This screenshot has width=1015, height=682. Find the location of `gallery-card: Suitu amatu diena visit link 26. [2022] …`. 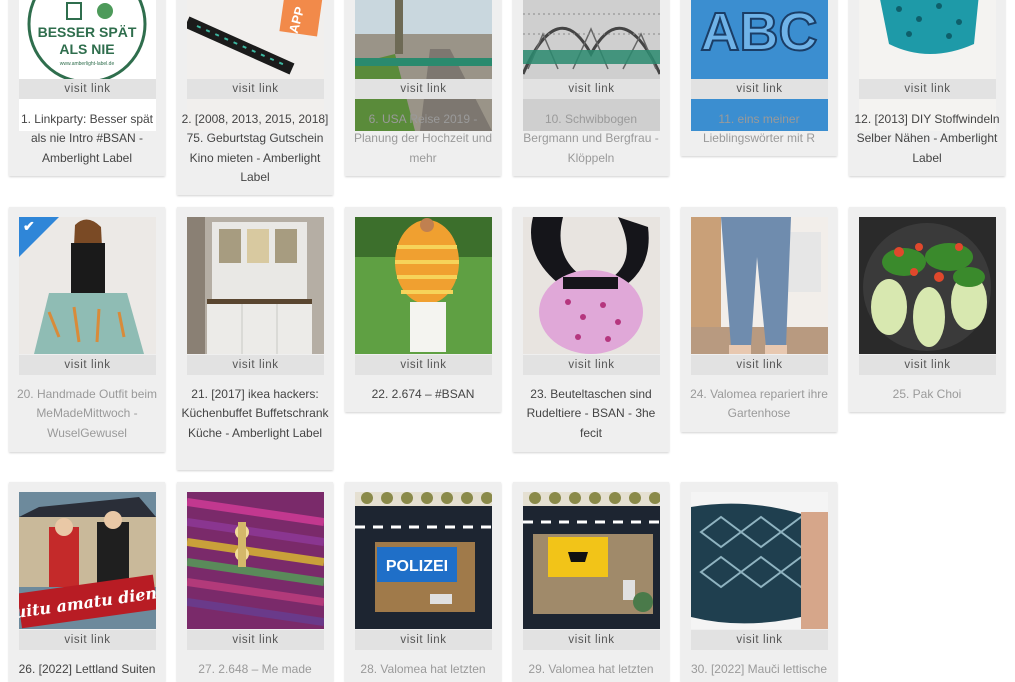

gallery-card: Suitu amatu diena visit link 26. [2022] … is located at coordinates (87, 582).